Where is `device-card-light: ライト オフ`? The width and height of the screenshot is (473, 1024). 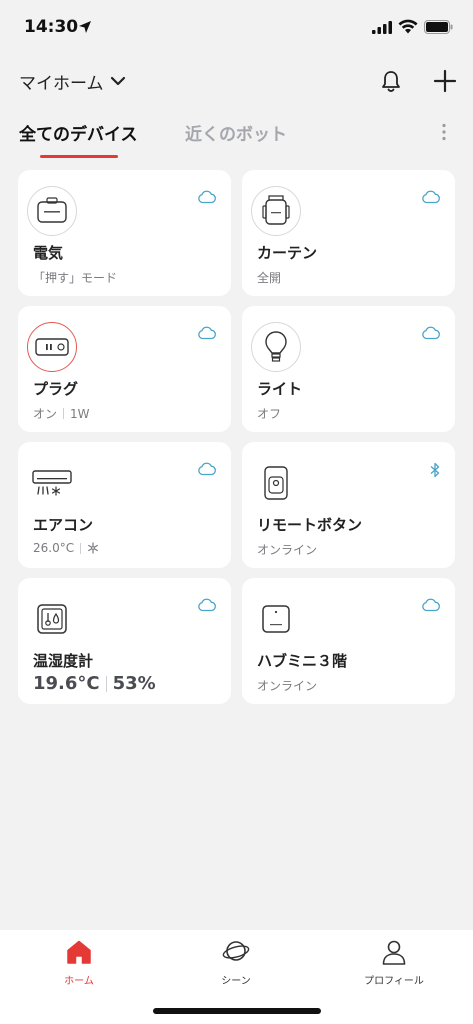 device-card-light: ライト オフ is located at coordinates (348, 369).